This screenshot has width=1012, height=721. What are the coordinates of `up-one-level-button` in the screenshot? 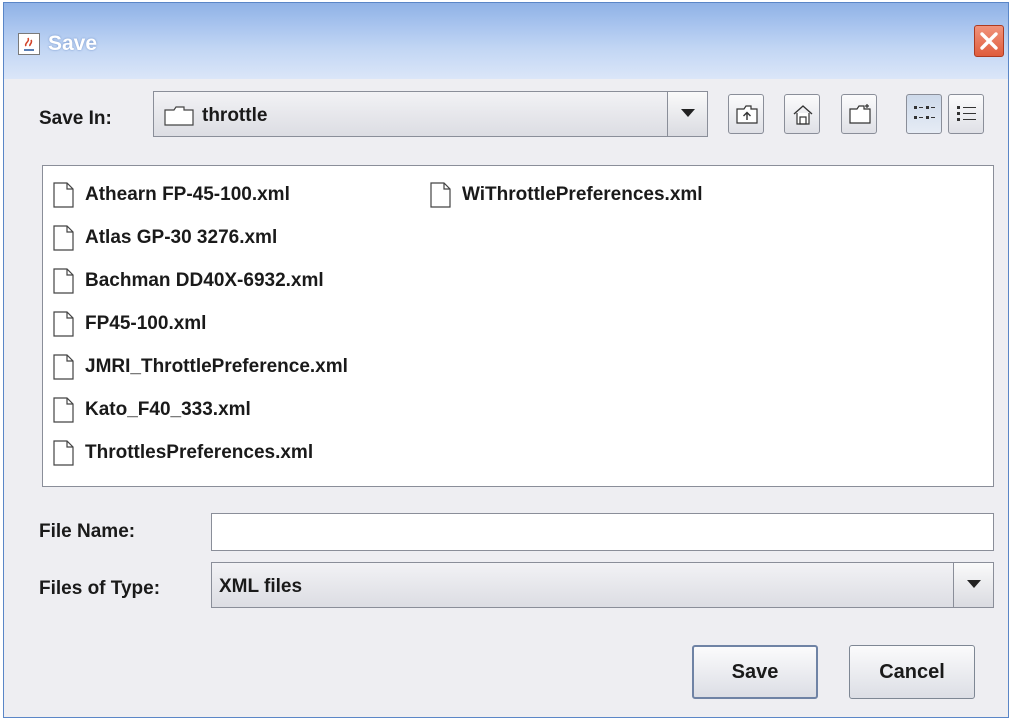 It's located at (746, 114).